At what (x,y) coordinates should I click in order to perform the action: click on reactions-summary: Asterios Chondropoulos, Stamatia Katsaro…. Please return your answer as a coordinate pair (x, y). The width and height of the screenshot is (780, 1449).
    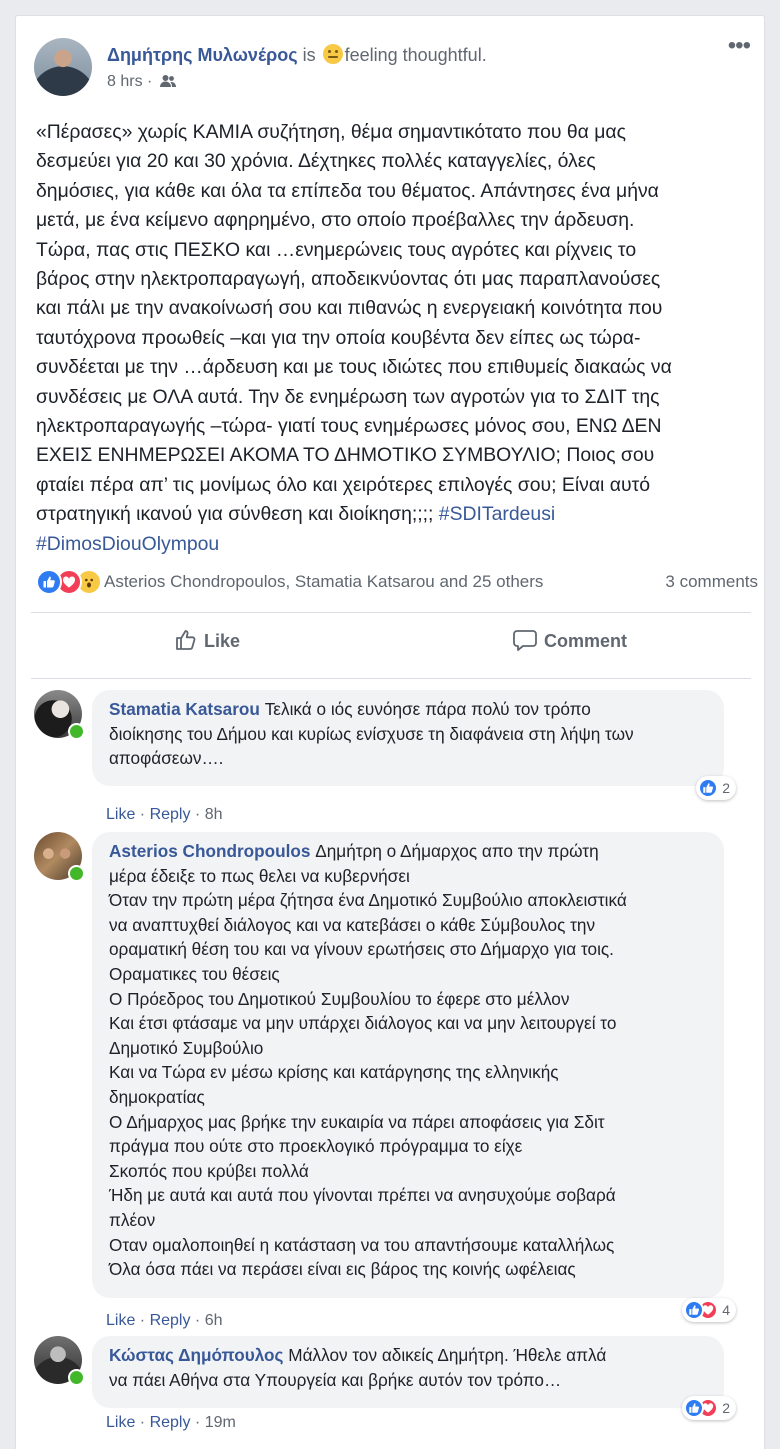
    Looking at the image, I should click on (397, 583).